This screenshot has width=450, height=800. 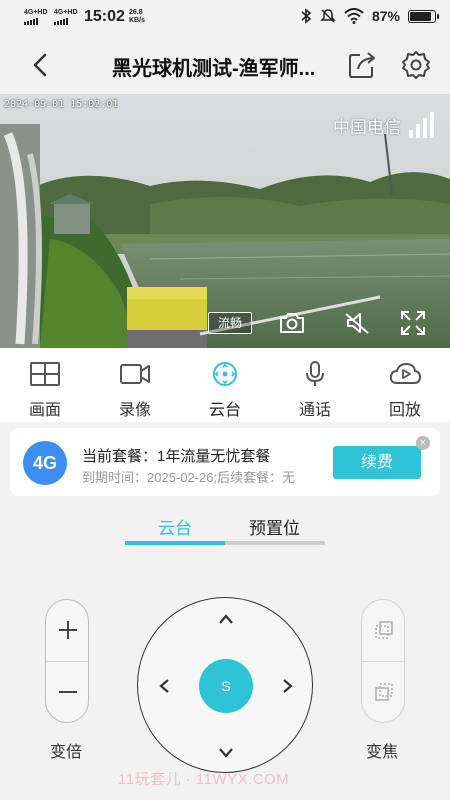 What do you see at coordinates (175, 543) in the screenshot?
I see `tab-indicator` at bounding box center [175, 543].